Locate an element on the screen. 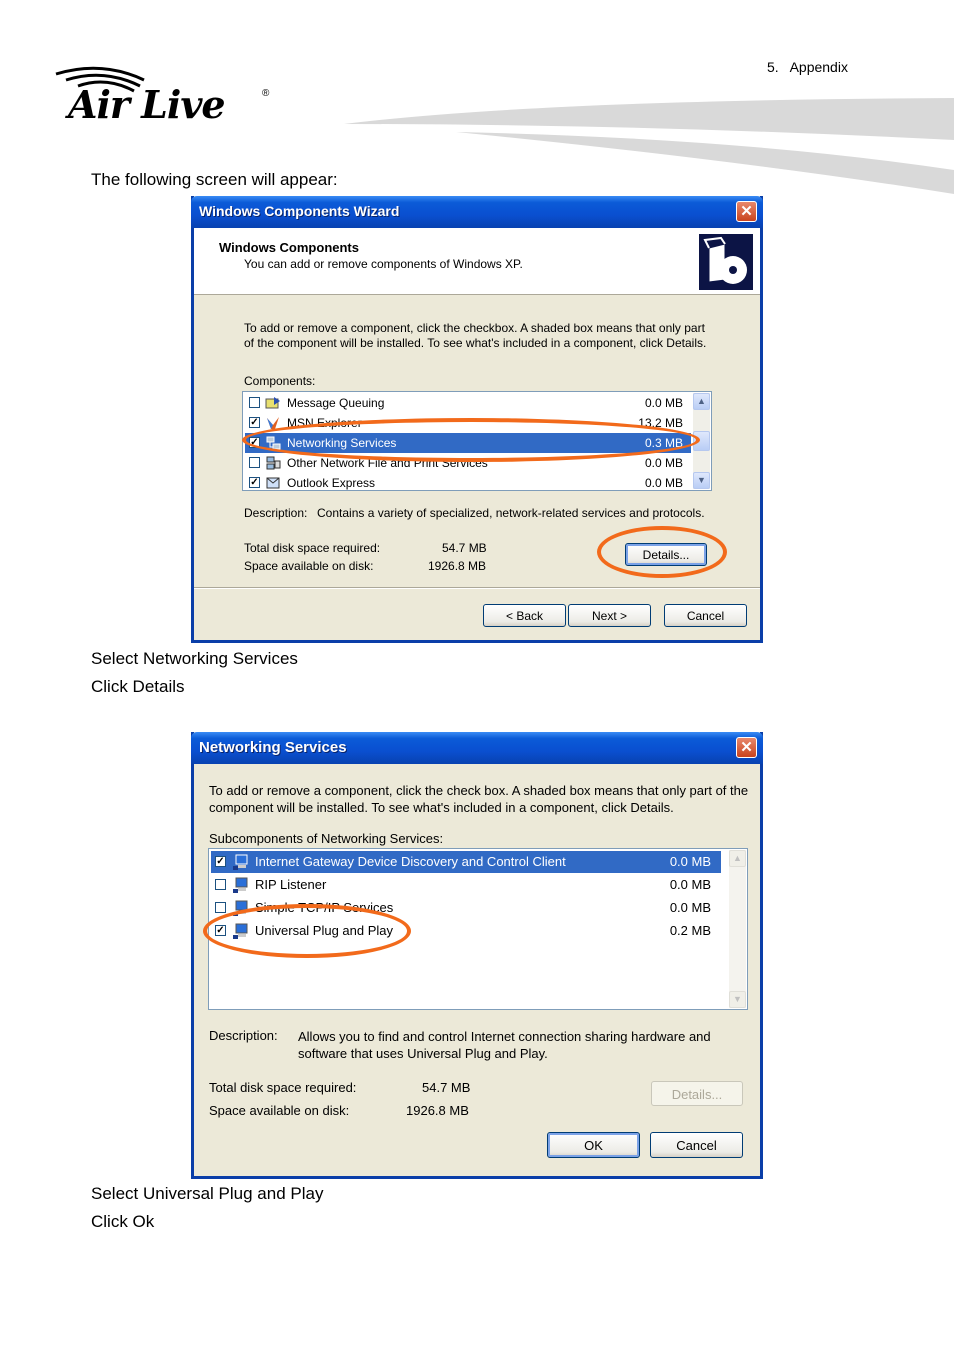 The width and height of the screenshot is (954, 1350). netsvc-space-available-value: 1926.8 MB is located at coordinates (437, 1110).